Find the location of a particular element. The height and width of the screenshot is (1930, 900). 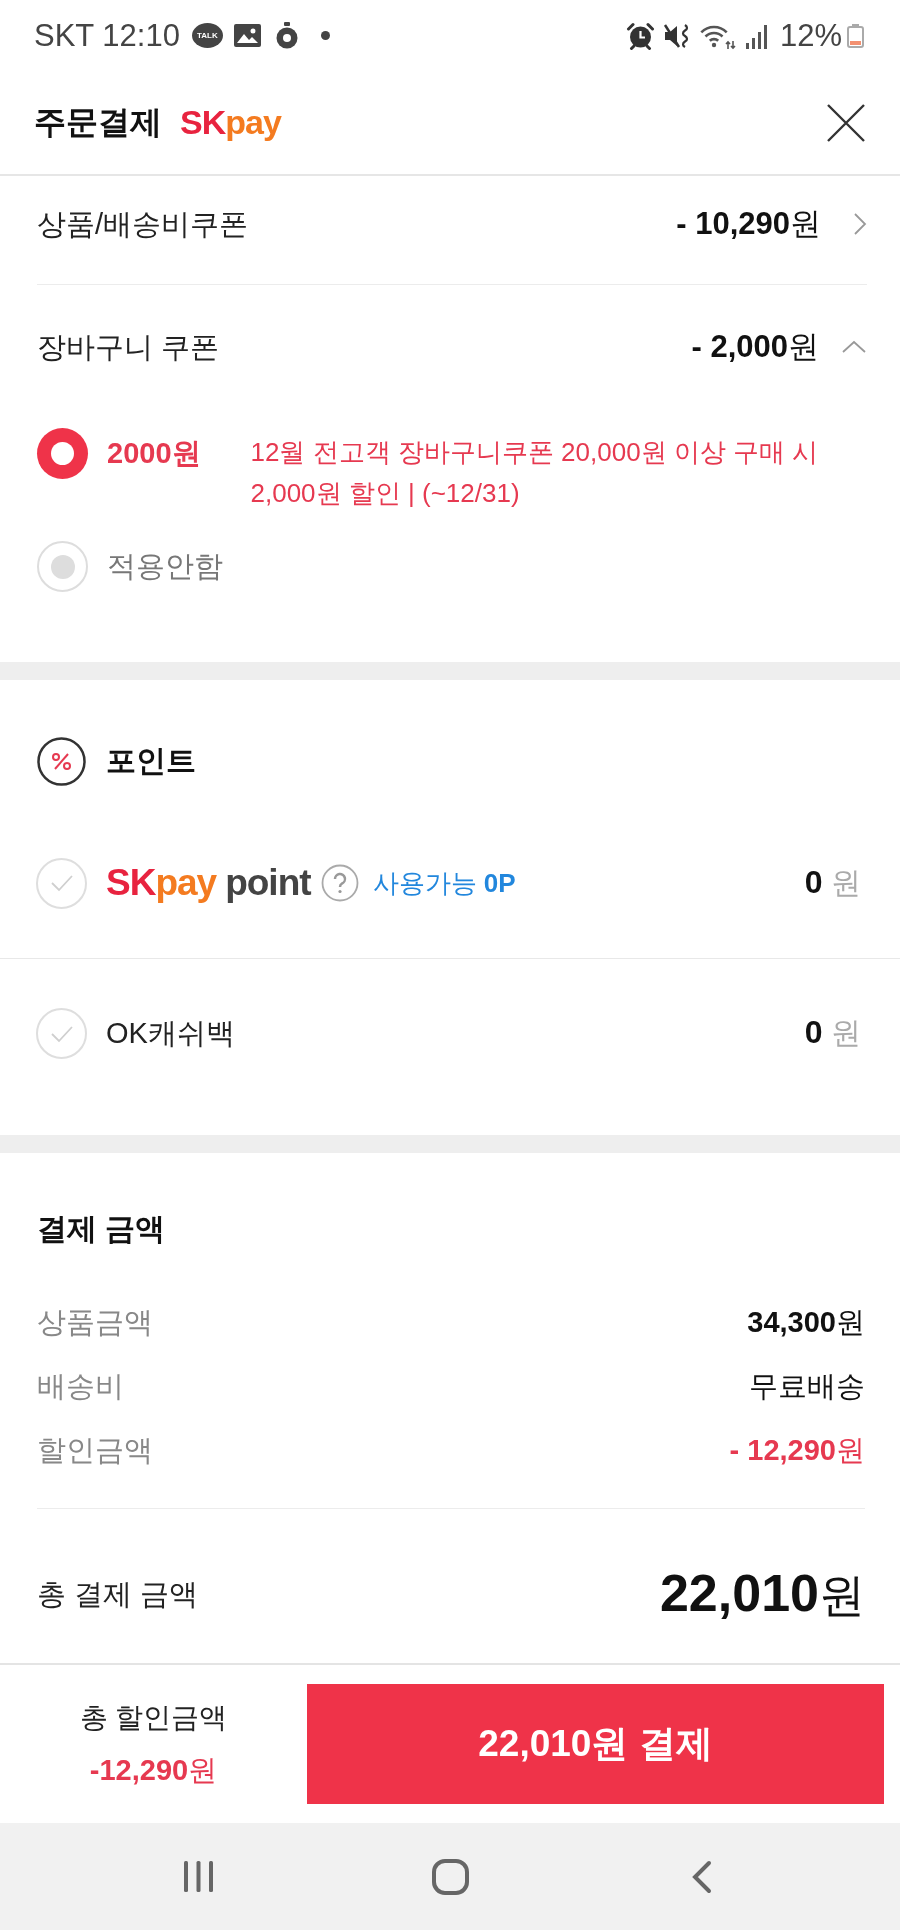

coupon-option-label: 2000원 is located at coordinates (154, 453).